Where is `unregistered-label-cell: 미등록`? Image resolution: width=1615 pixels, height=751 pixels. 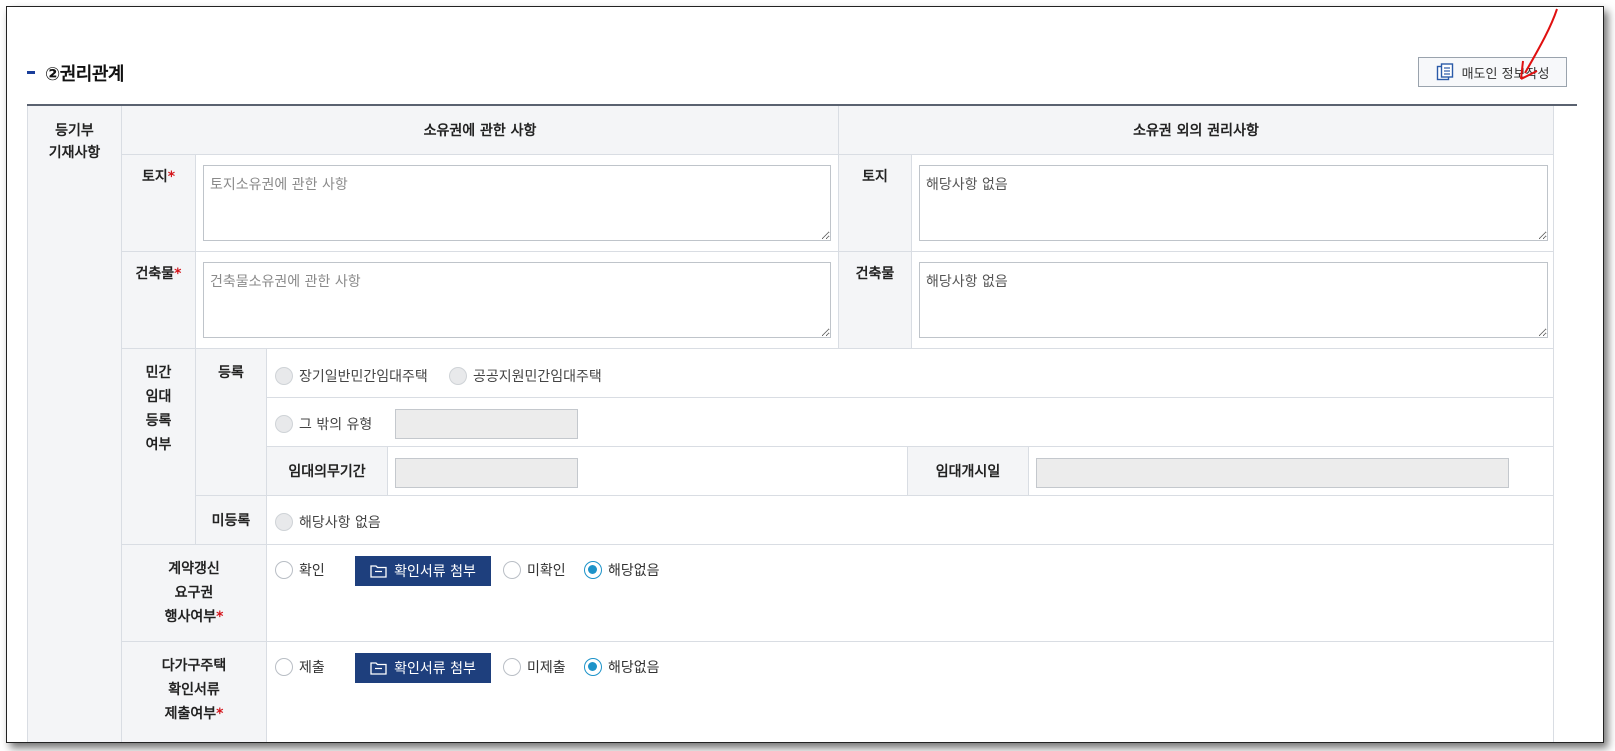
unregistered-label-cell: 미등록 is located at coordinates (231, 520).